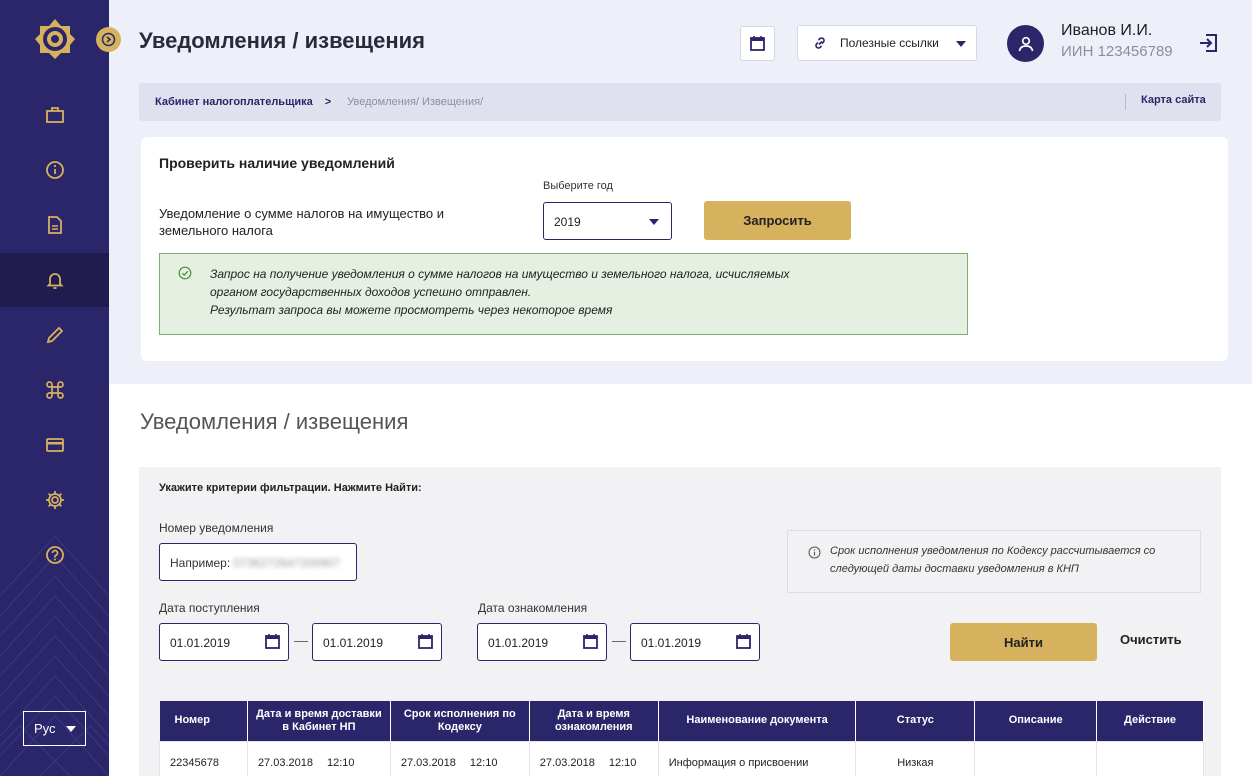  I want to click on logout-icon, so click(1209, 43).